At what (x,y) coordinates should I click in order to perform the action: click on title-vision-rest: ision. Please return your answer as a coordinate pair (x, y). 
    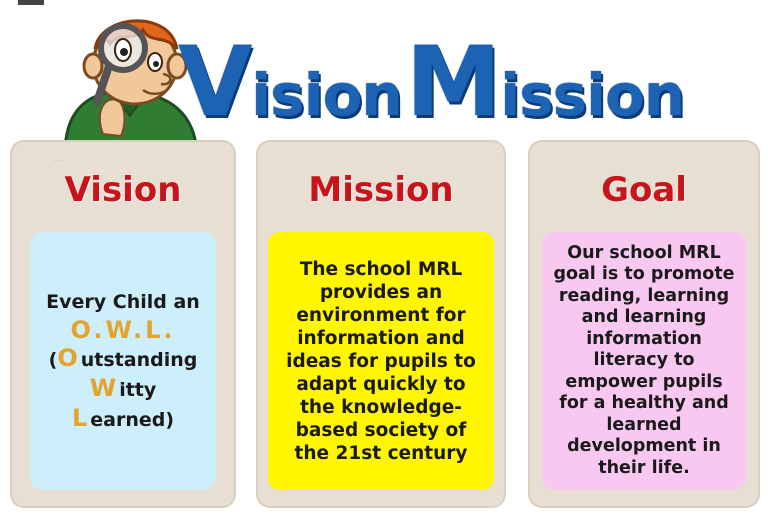
    Looking at the image, I should click on (326, 95).